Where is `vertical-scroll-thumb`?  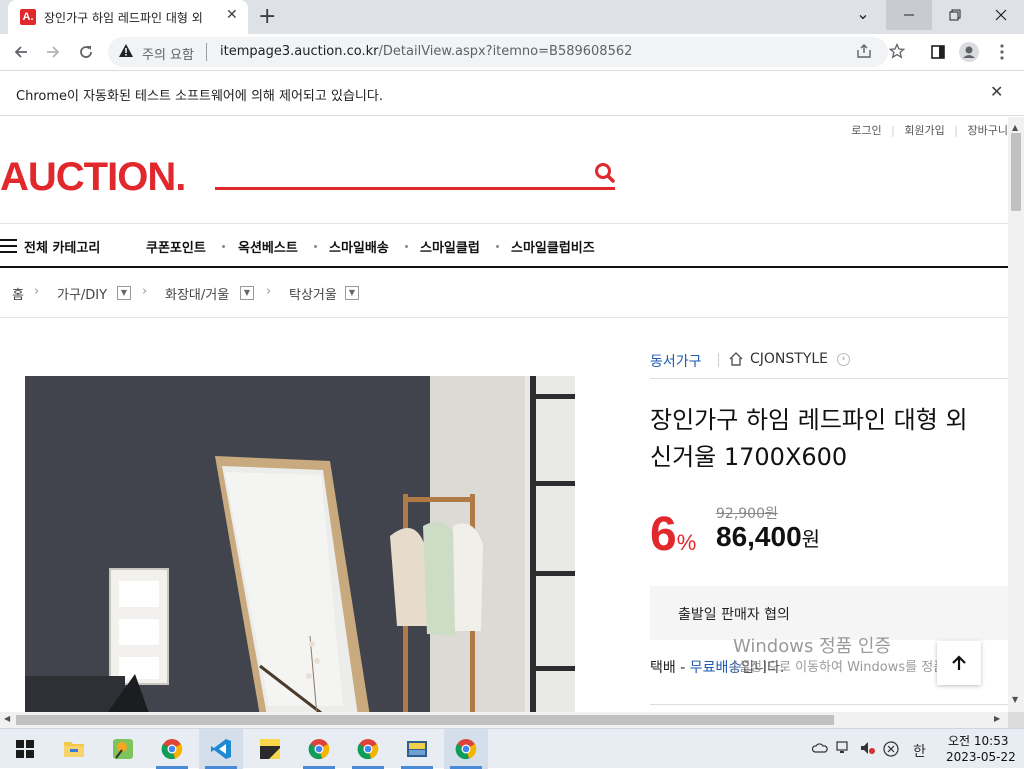 vertical-scroll-thumb is located at coordinates (1016, 172).